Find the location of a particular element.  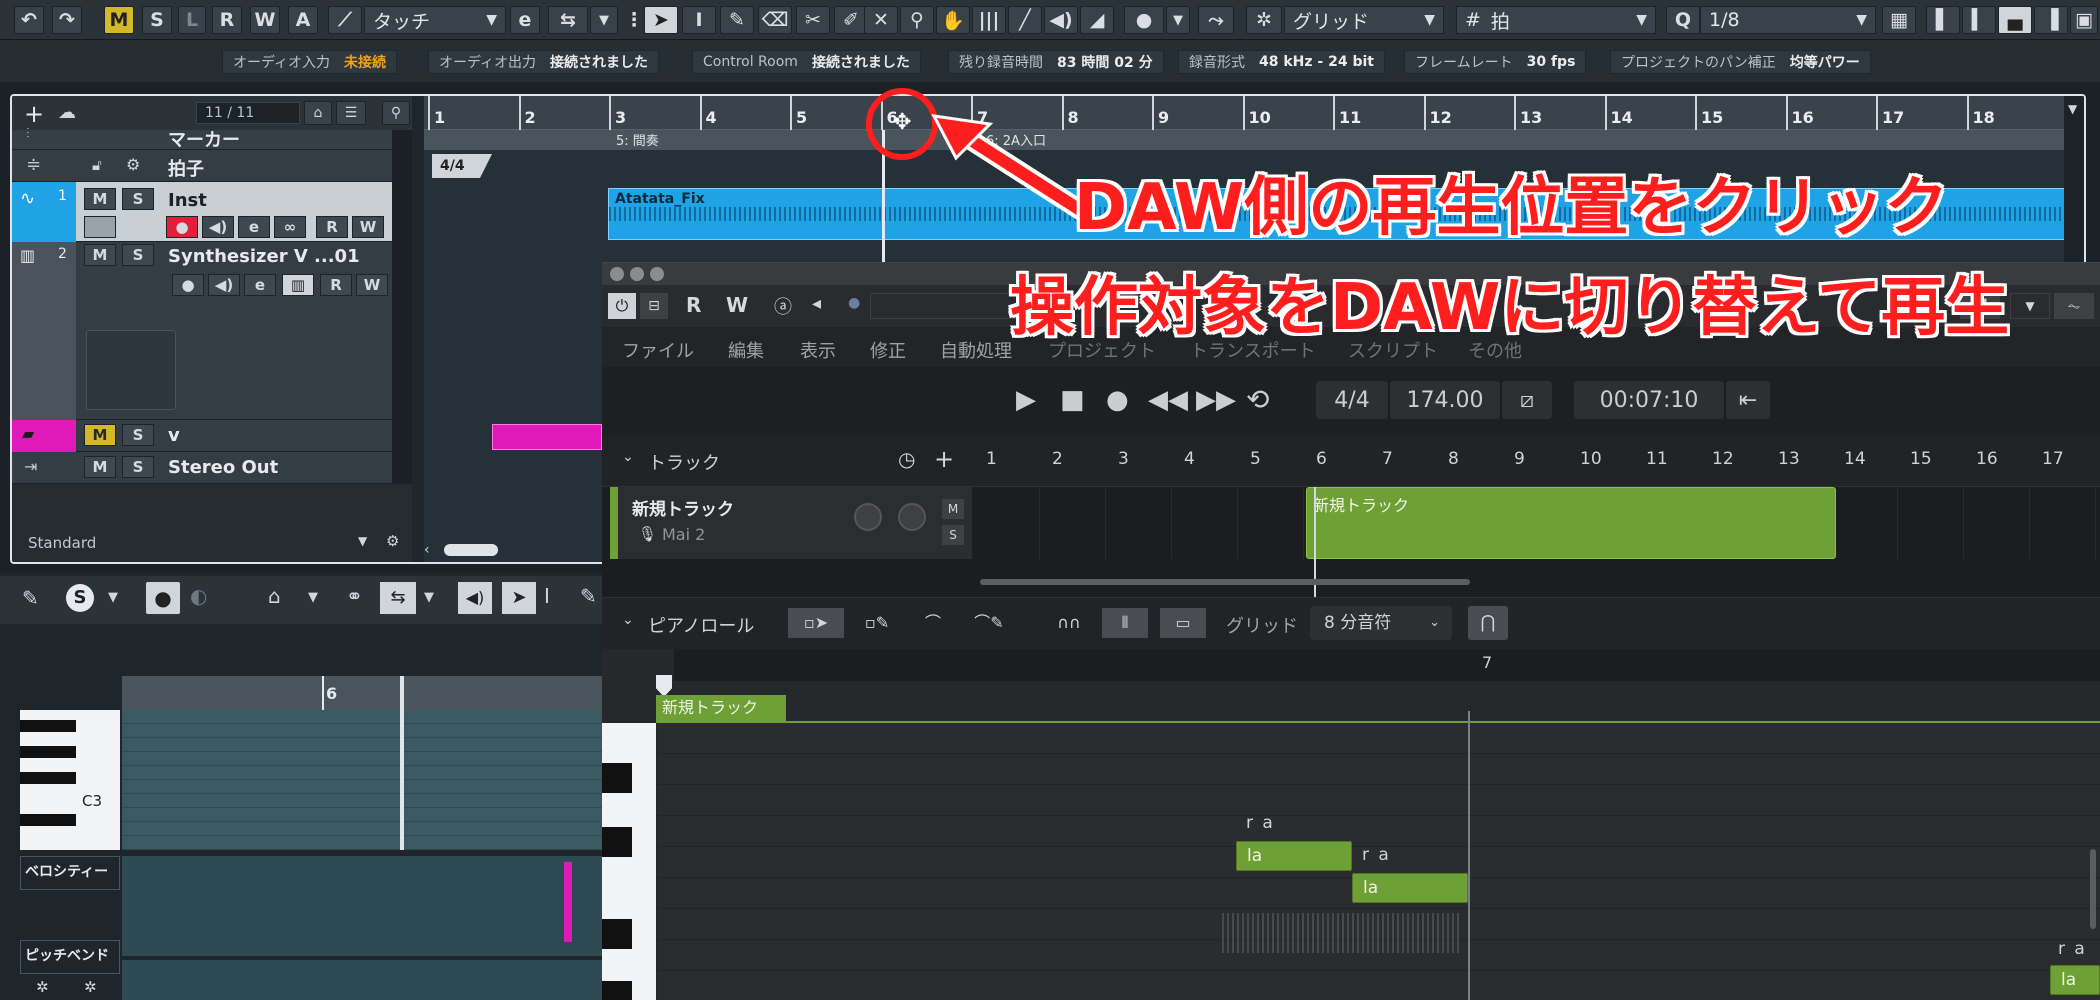

grid-type-select: # 拍 ▼ is located at coordinates (1556, 20).